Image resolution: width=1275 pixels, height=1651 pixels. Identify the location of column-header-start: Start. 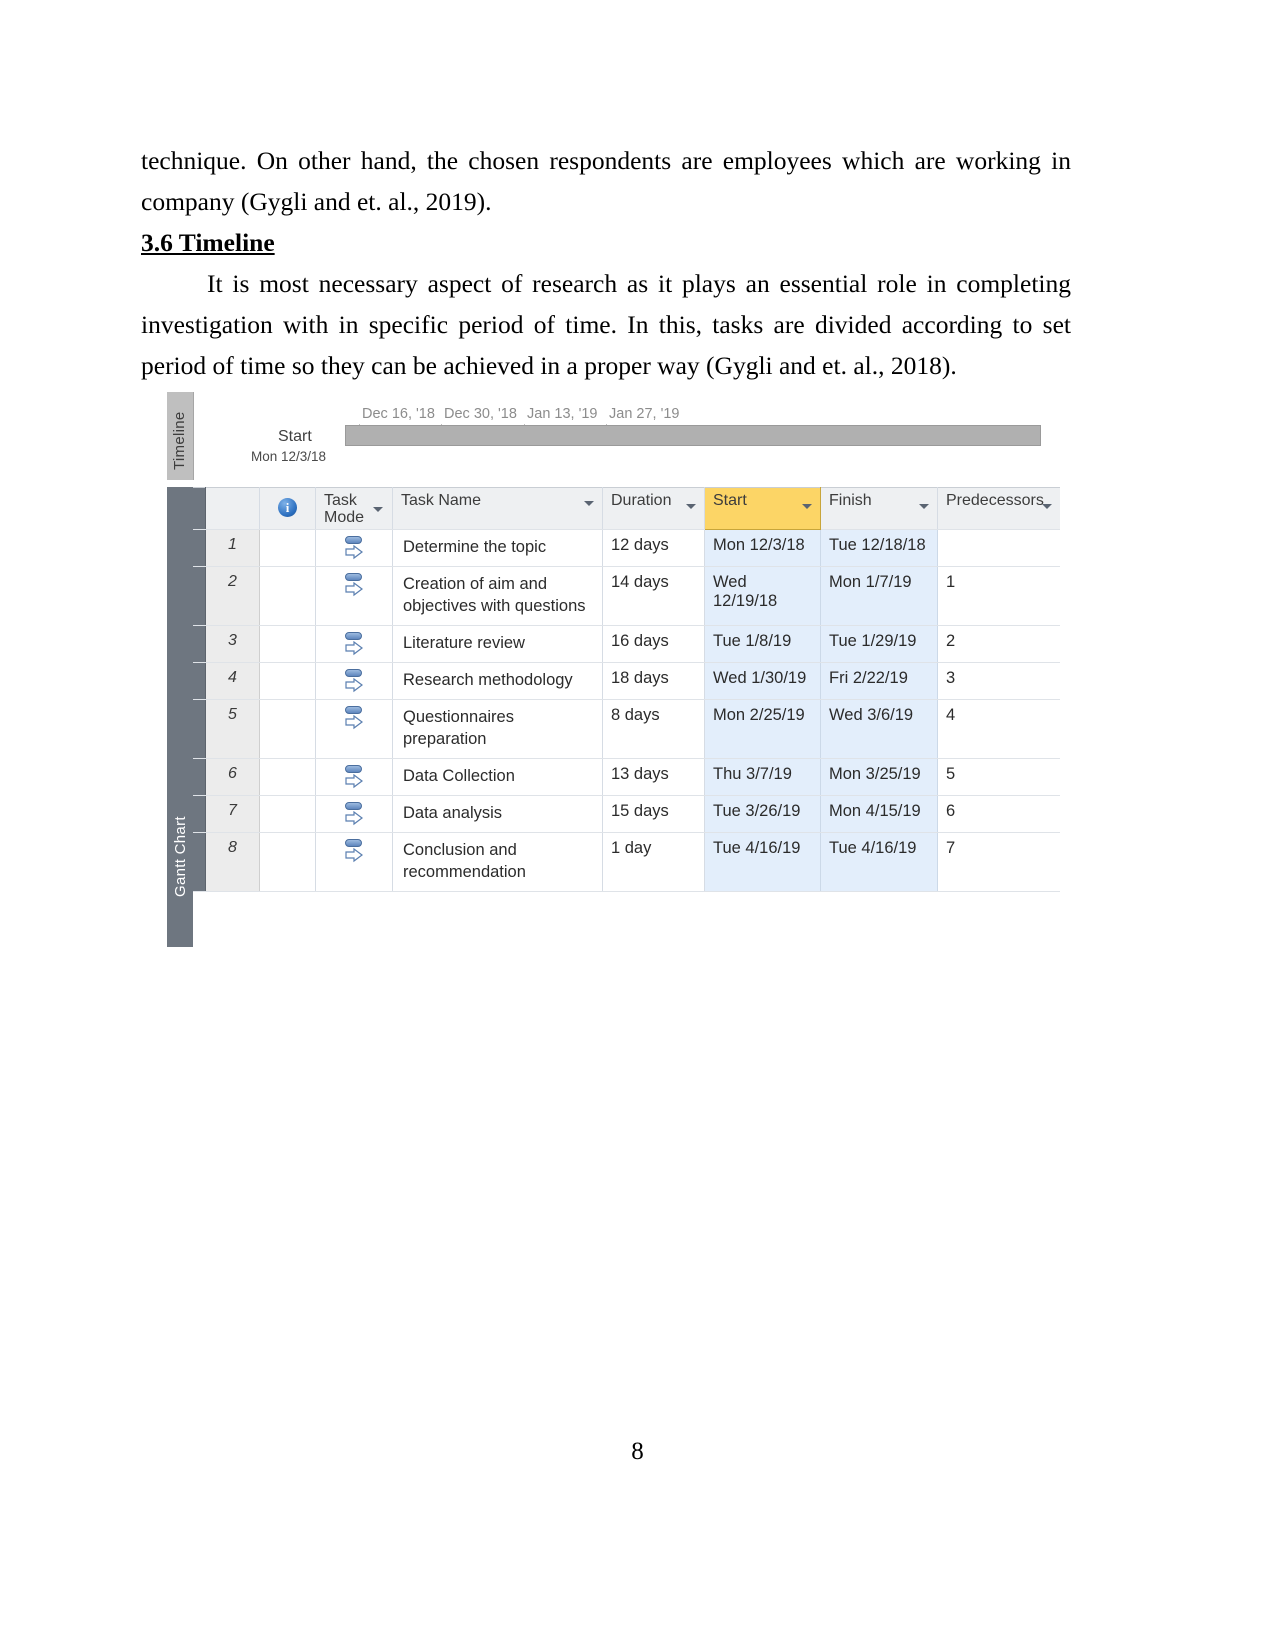
(762, 508).